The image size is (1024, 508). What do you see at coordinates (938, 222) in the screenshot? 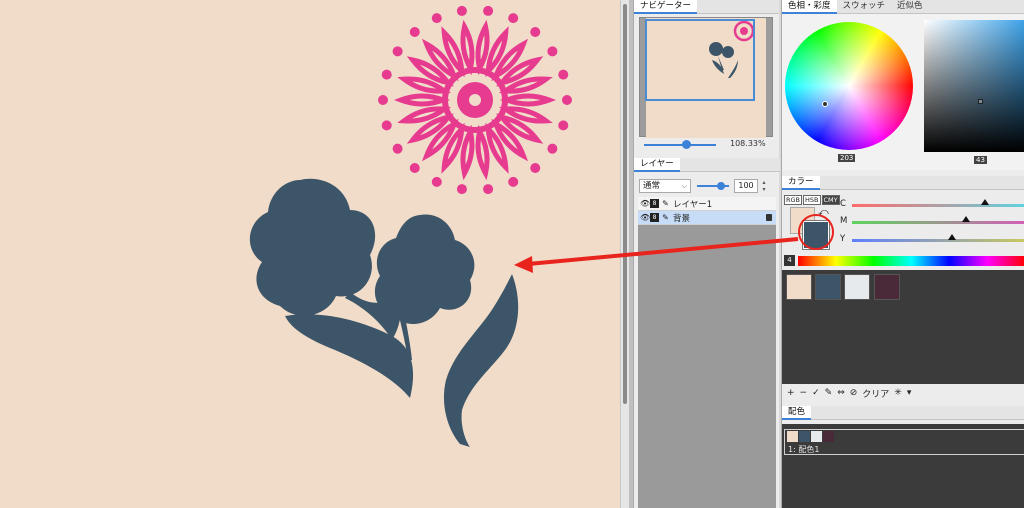
I see `slider-m-track` at bounding box center [938, 222].